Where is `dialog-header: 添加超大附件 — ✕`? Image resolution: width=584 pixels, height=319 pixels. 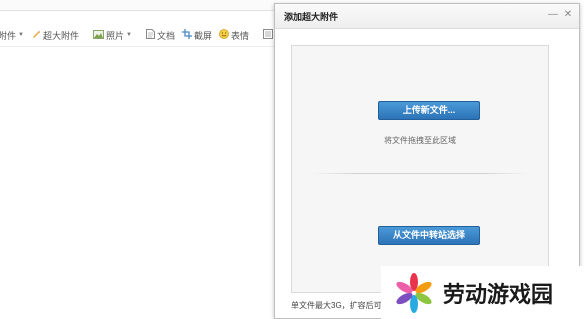
dialog-header: 添加超大附件 — ✕ is located at coordinates (427, 16).